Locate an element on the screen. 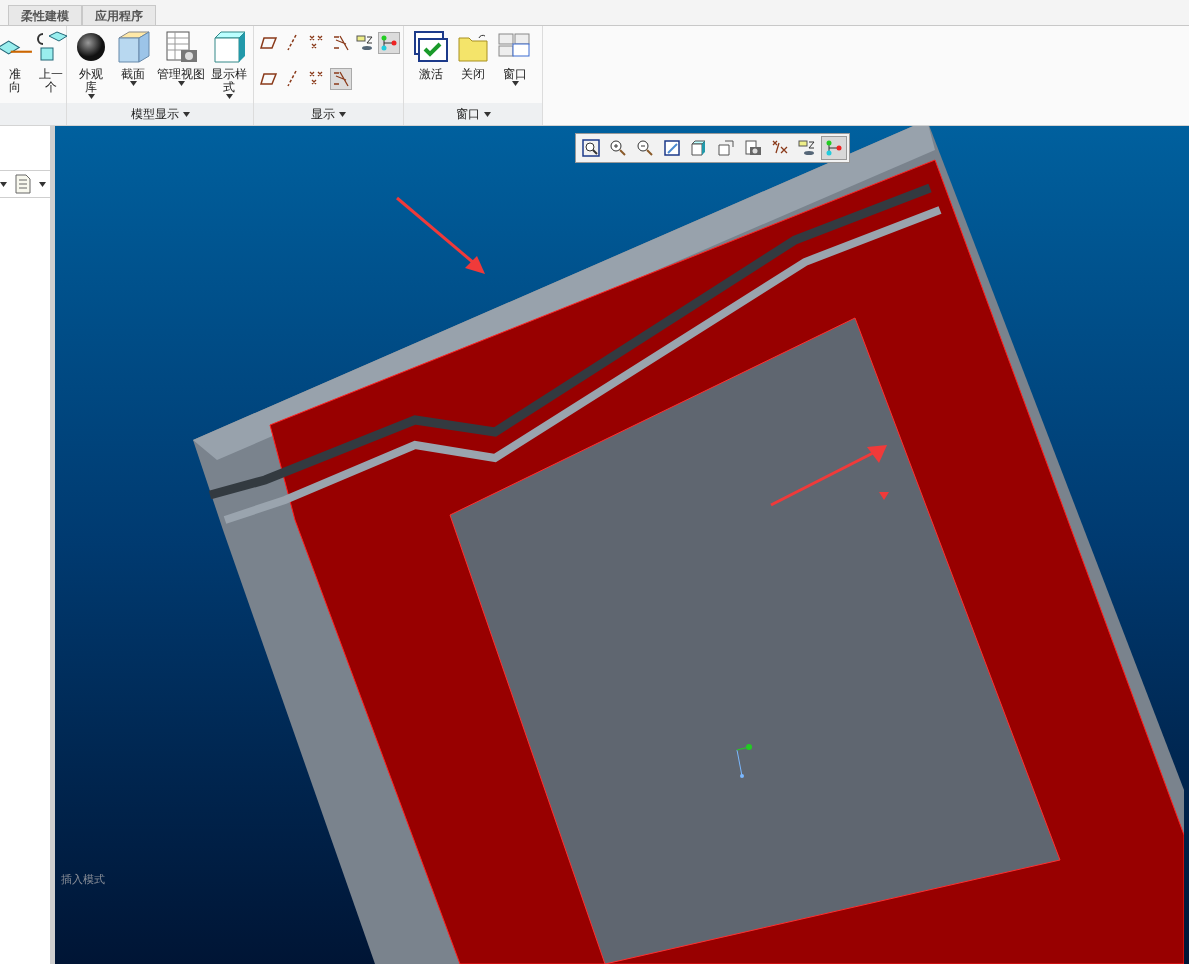  ribbon-button: 激活 is located at coordinates (431, 55).